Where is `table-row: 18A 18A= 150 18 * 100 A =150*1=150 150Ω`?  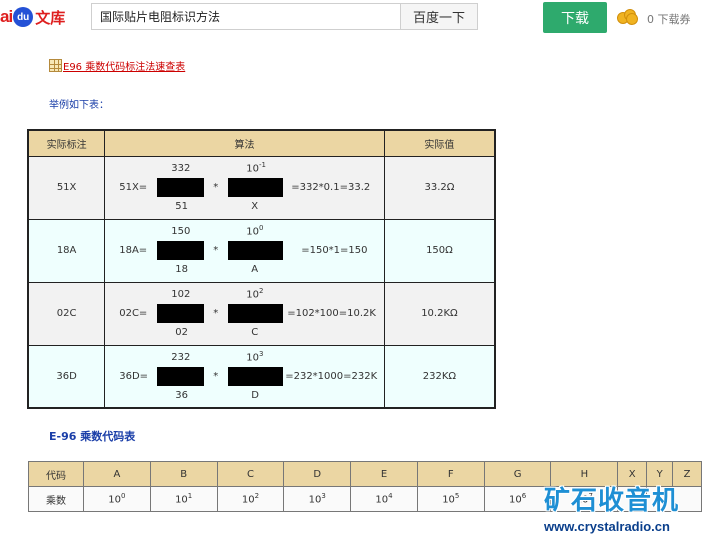 table-row: 18A 18A= 150 18 * 100 A =150*1=150 150Ω is located at coordinates (261, 250).